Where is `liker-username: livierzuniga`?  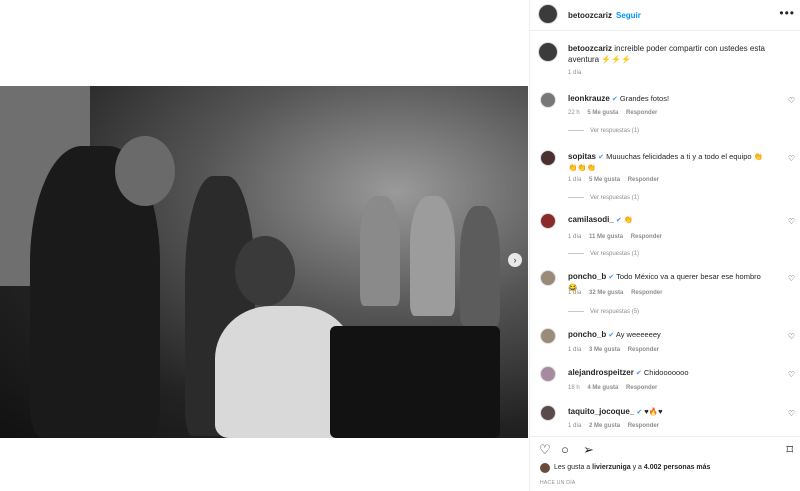 liker-username: livierzuniga is located at coordinates (611, 467).